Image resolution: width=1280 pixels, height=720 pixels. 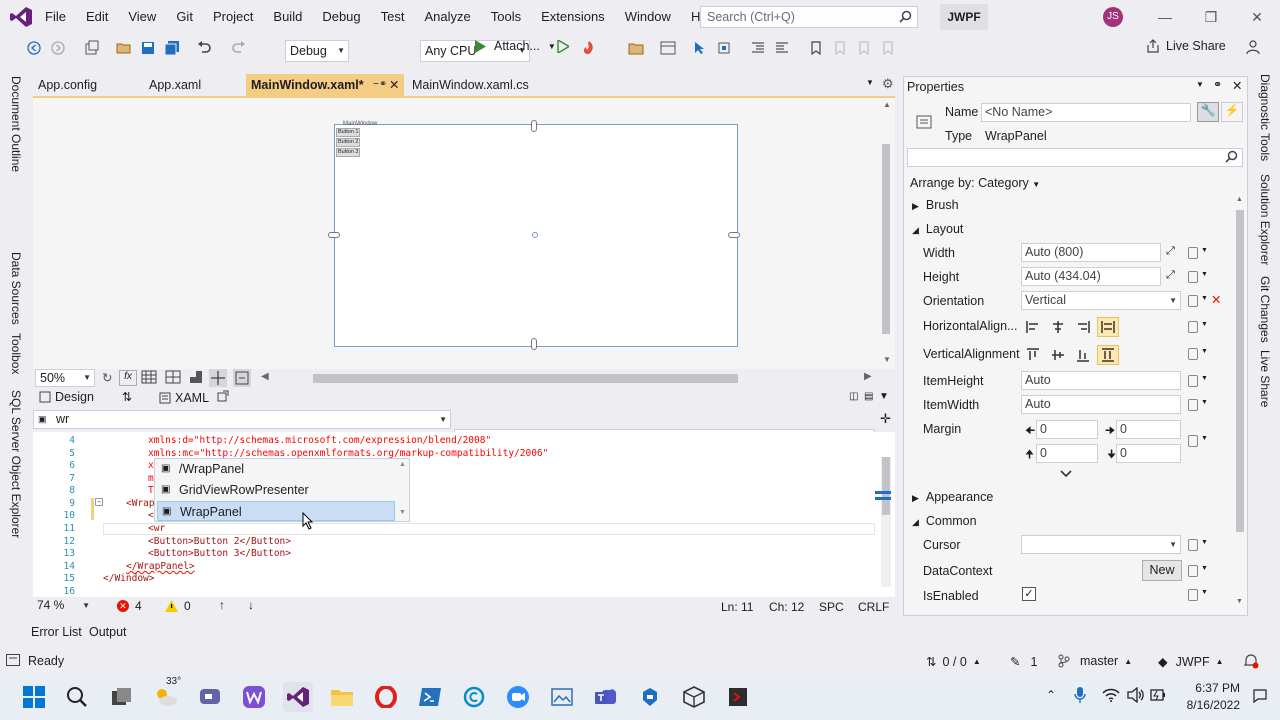 What do you see at coordinates (127, 397) in the screenshot?
I see `swap-panes-icon: ⇅` at bounding box center [127, 397].